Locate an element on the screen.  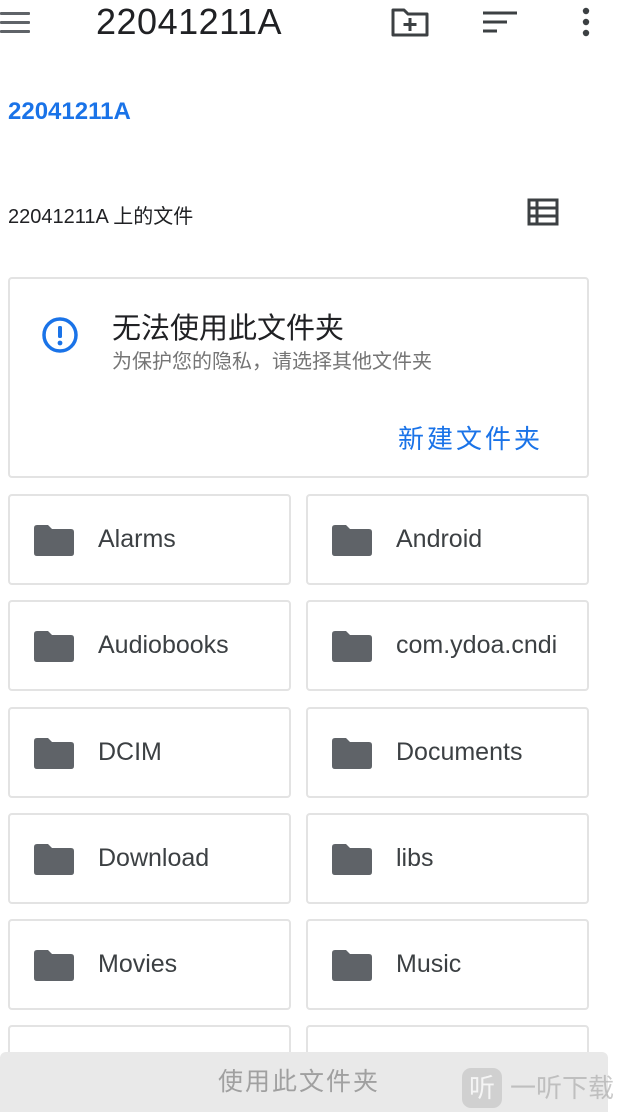
folder-name: Music is located at coordinates (429, 964).